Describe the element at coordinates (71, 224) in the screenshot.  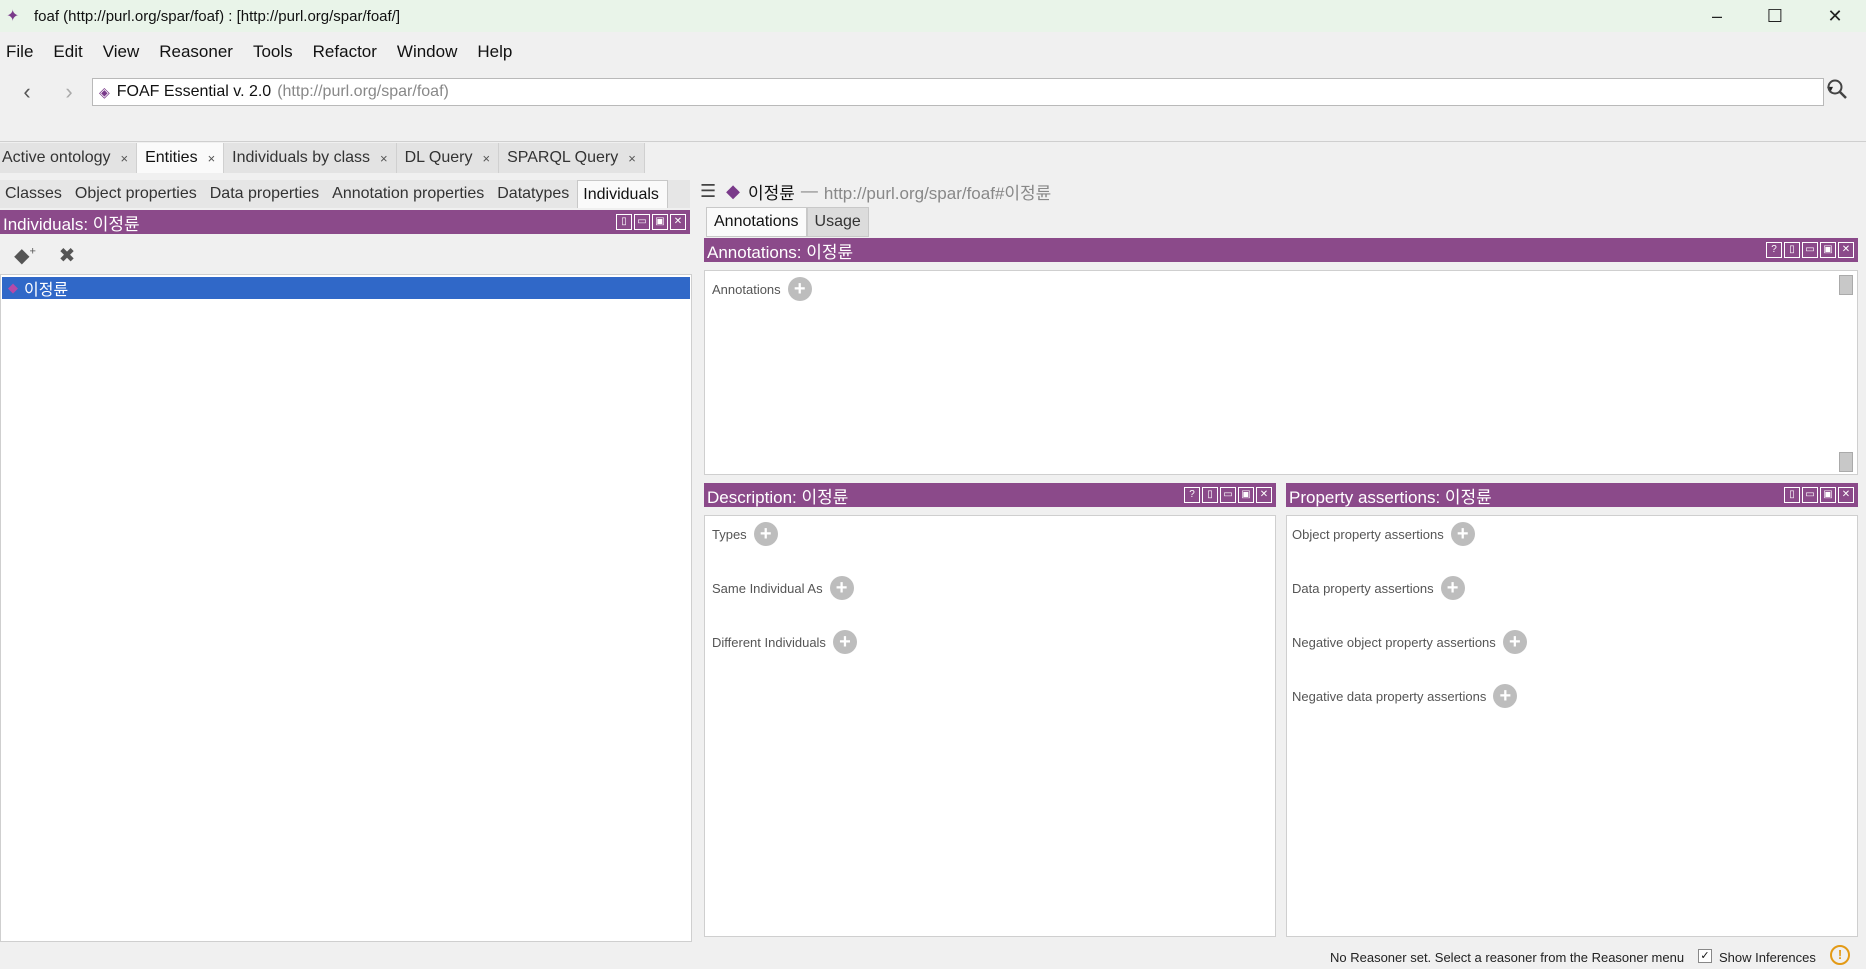
I see `panel-title: Individuals: 이정륜` at that location.